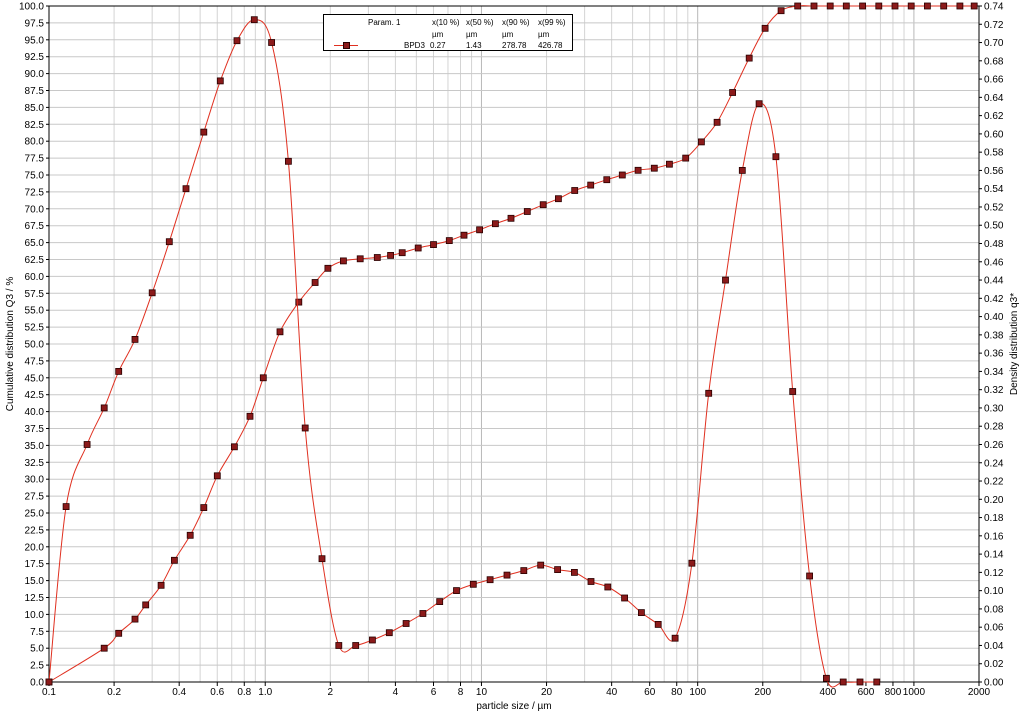  I want to click on x-tick-label: 10, so click(482, 692).